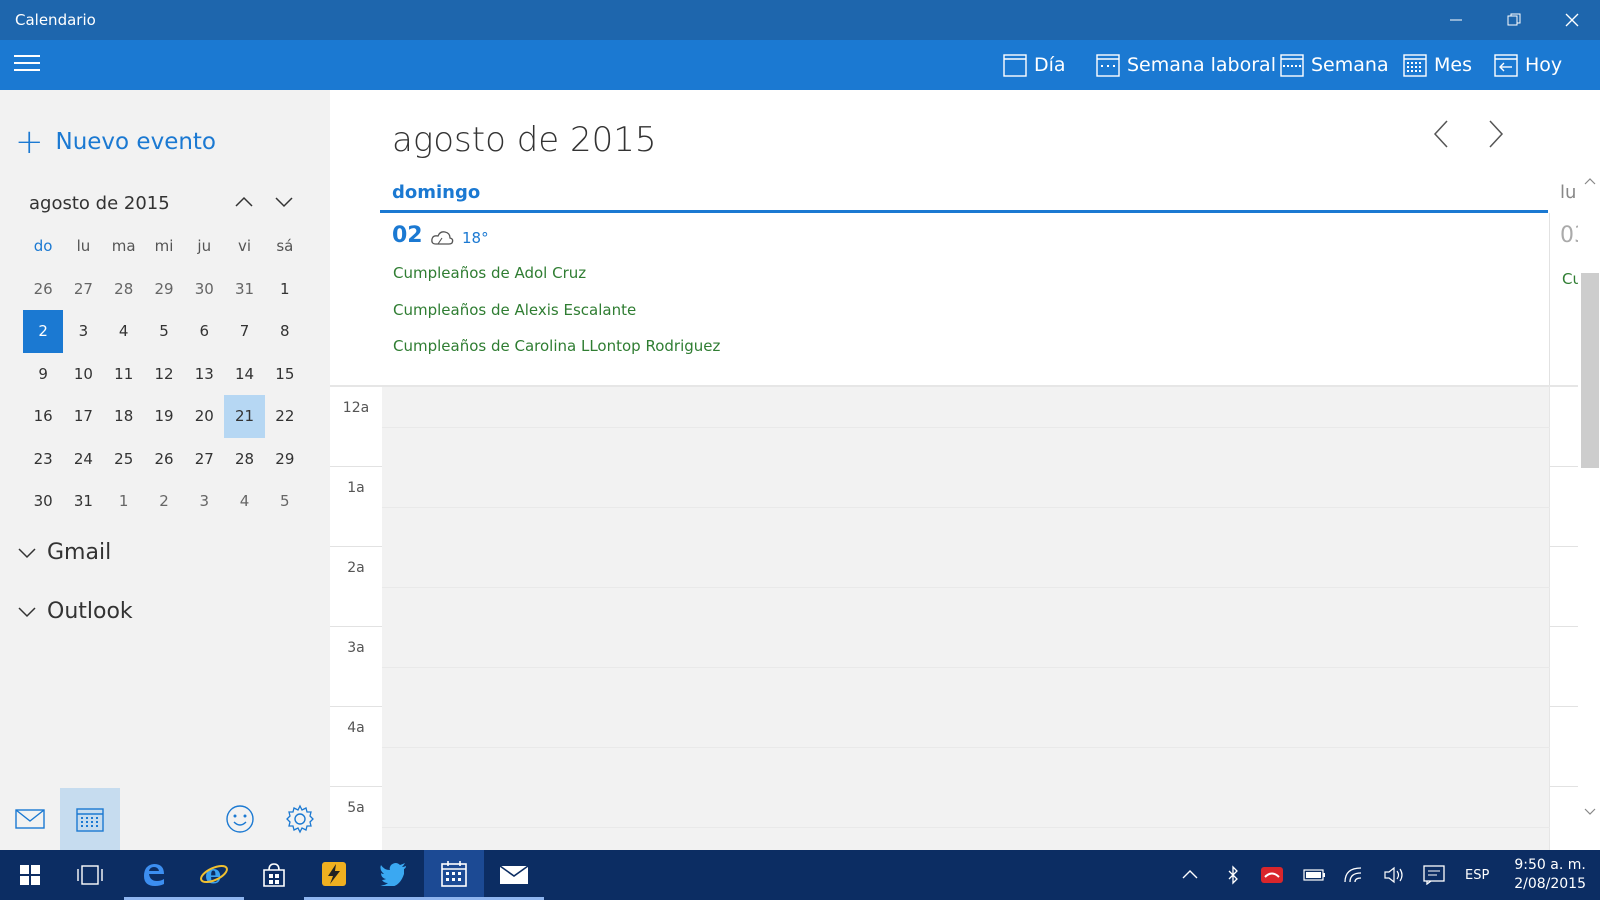 This screenshot has height=900, width=1600. What do you see at coordinates (1456, 20) in the screenshot?
I see `minimize-button` at bounding box center [1456, 20].